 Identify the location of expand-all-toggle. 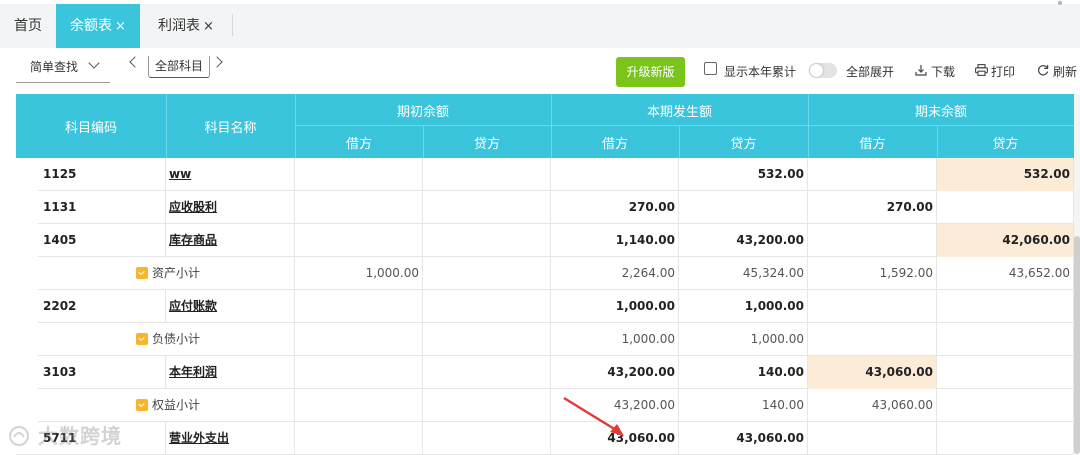
(823, 70).